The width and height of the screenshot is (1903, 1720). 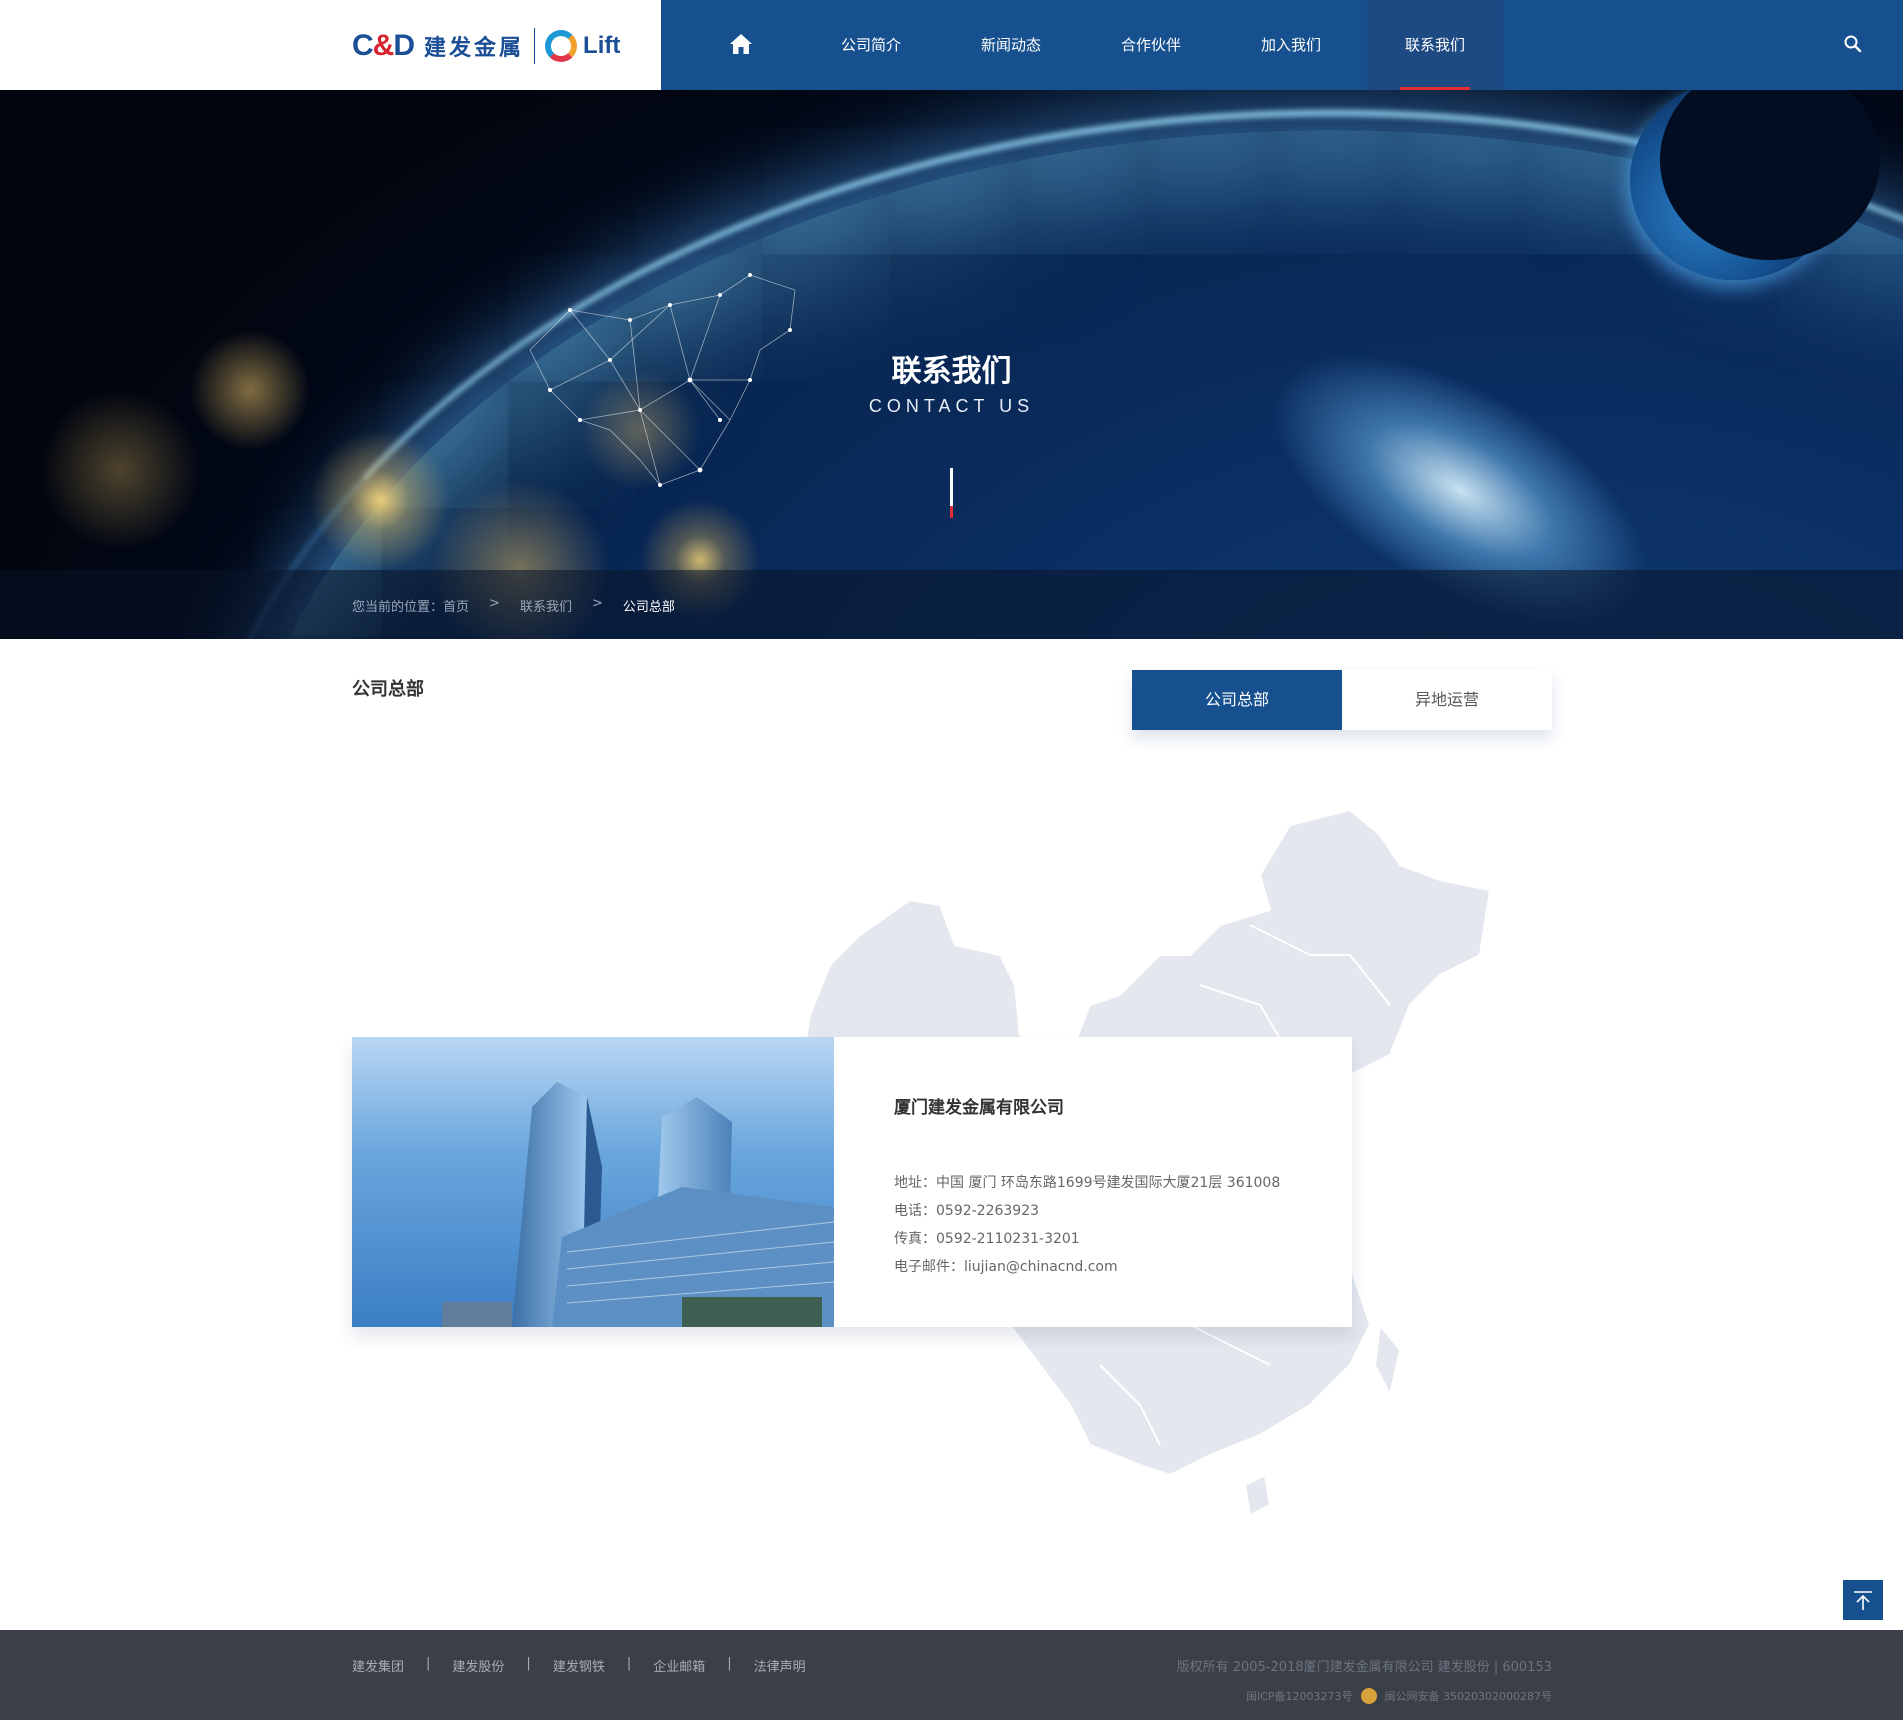 I want to click on logo-sub-brand: Lift, so click(x=602, y=45).